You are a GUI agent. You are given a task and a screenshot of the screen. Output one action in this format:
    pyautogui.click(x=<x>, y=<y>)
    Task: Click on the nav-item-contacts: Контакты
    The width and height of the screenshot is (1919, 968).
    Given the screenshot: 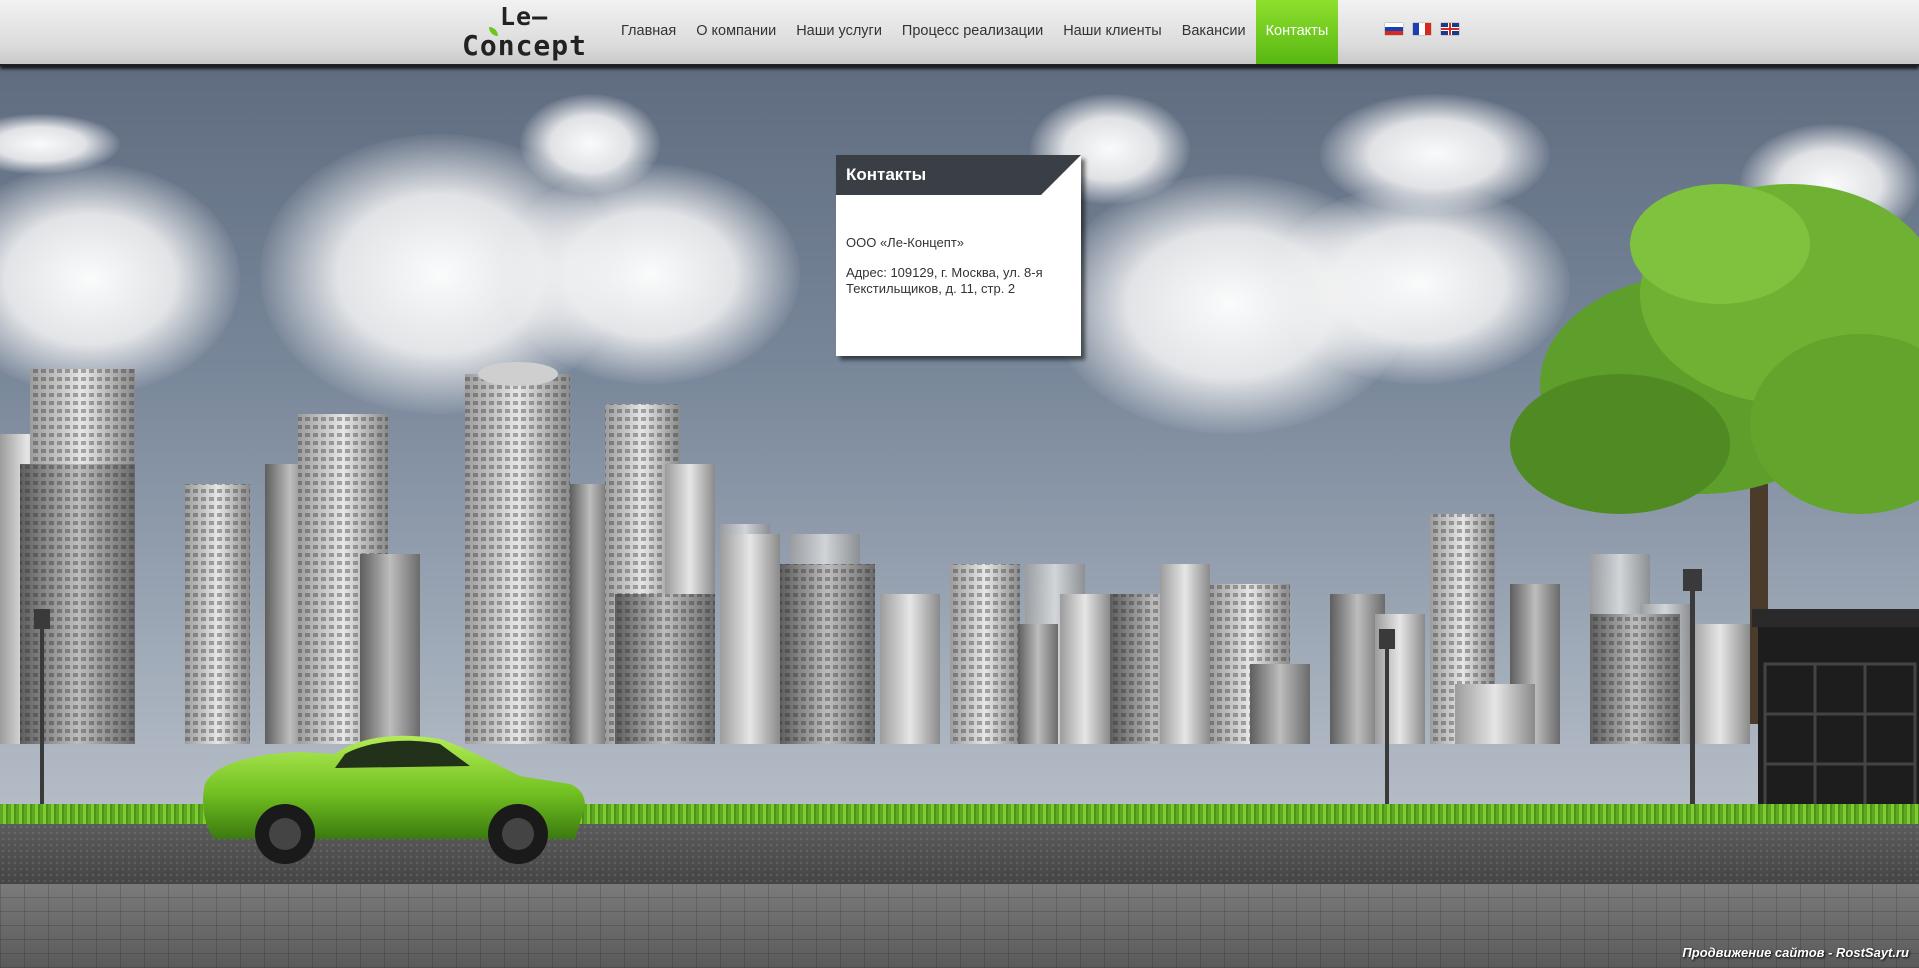 What is the action you would take?
    pyautogui.click(x=1297, y=32)
    